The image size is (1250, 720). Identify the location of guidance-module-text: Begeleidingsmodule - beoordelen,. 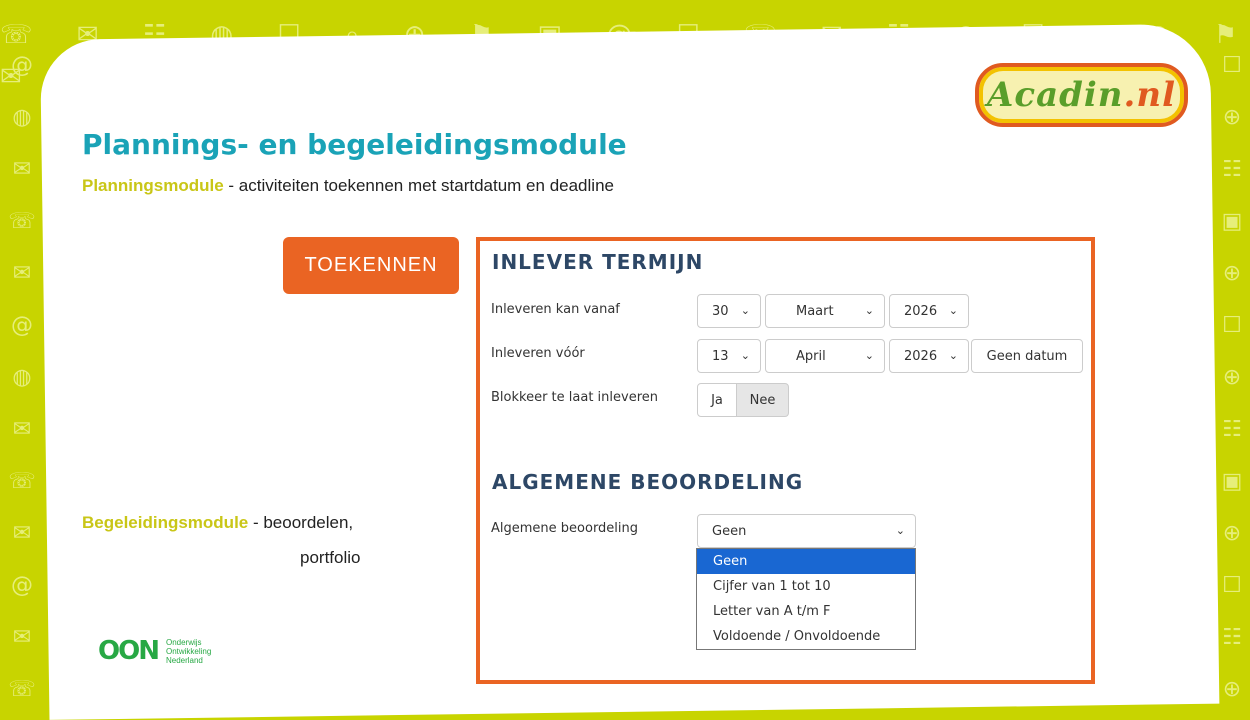
(217, 523).